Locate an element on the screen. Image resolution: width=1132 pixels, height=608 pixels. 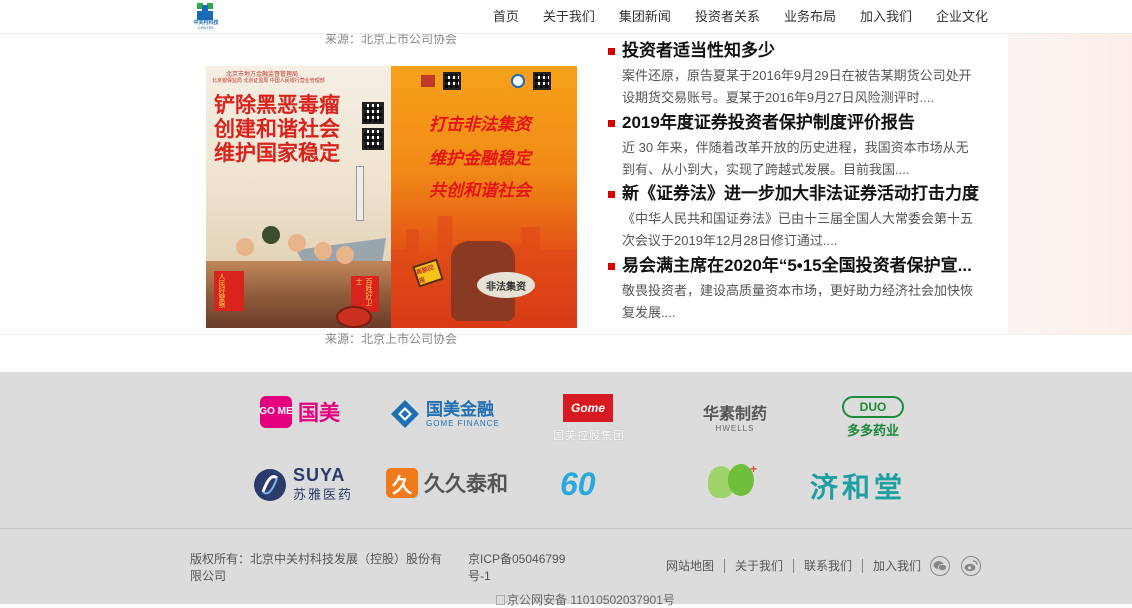
source-label-bottom: 来源：北京上市公司协会 is located at coordinates (391, 339).